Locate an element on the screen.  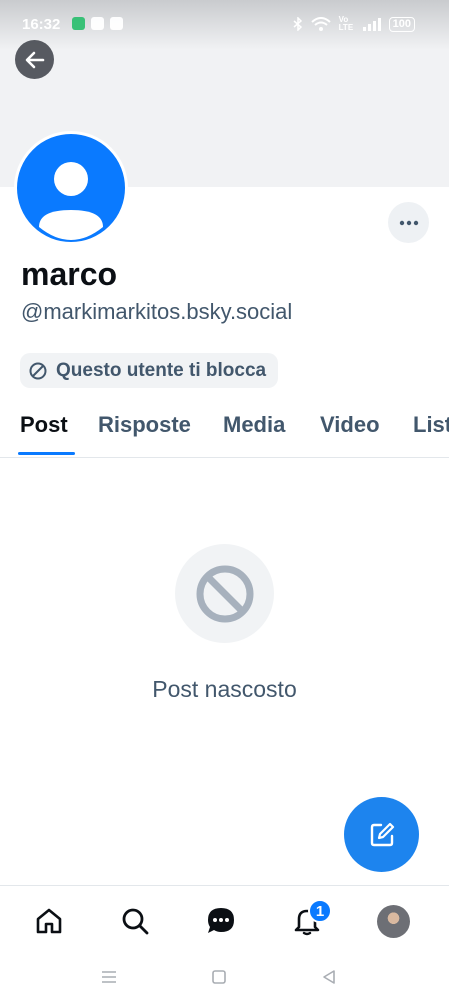
nav-home is located at coordinates (49, 921).